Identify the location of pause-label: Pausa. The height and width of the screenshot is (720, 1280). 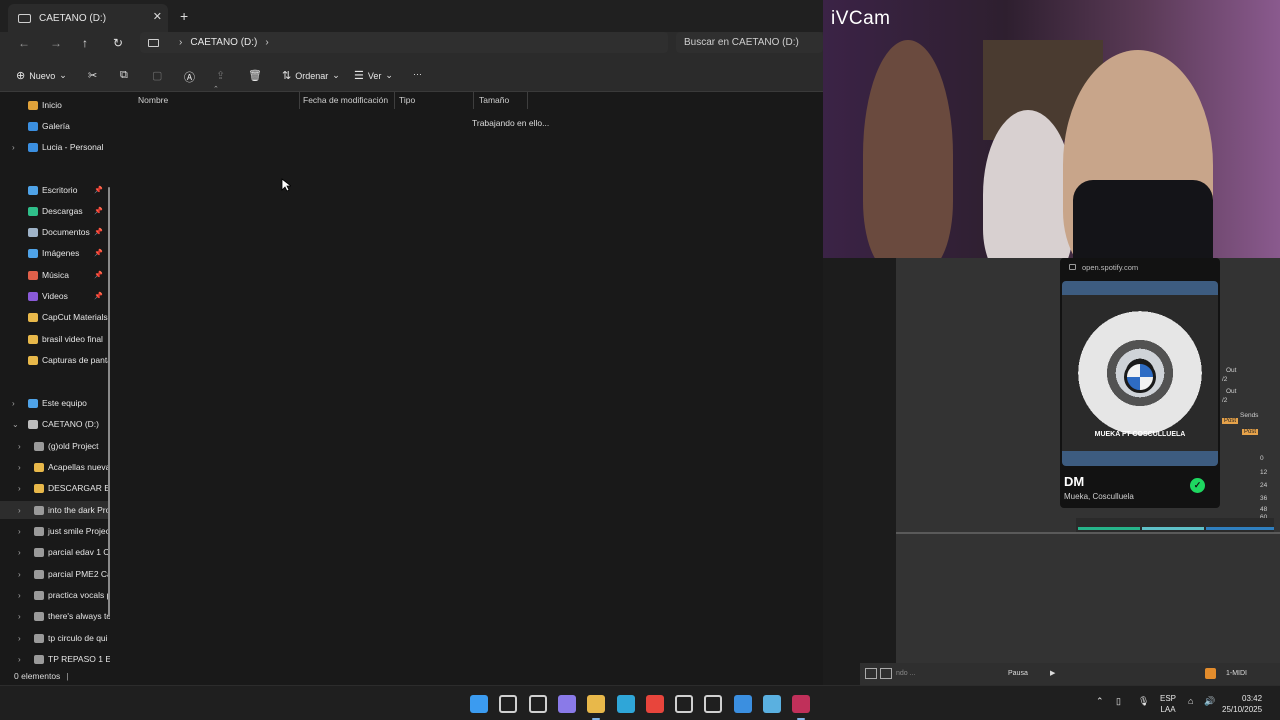
(1018, 673).